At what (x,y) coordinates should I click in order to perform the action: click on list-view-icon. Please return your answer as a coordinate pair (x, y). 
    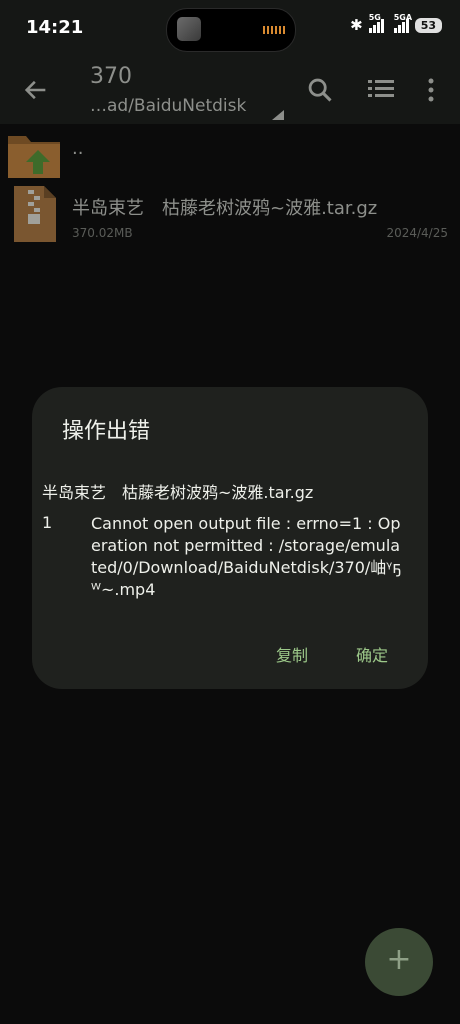
    Looking at the image, I should click on (381, 89).